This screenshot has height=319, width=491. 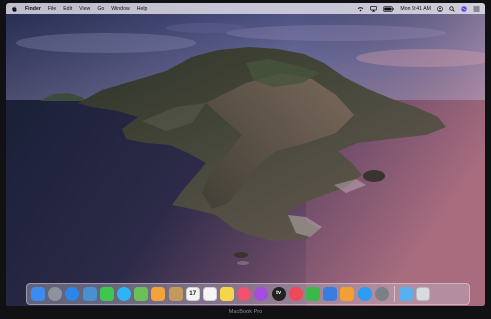 What do you see at coordinates (374, 8) in the screenshot?
I see `airplay-icon` at bounding box center [374, 8].